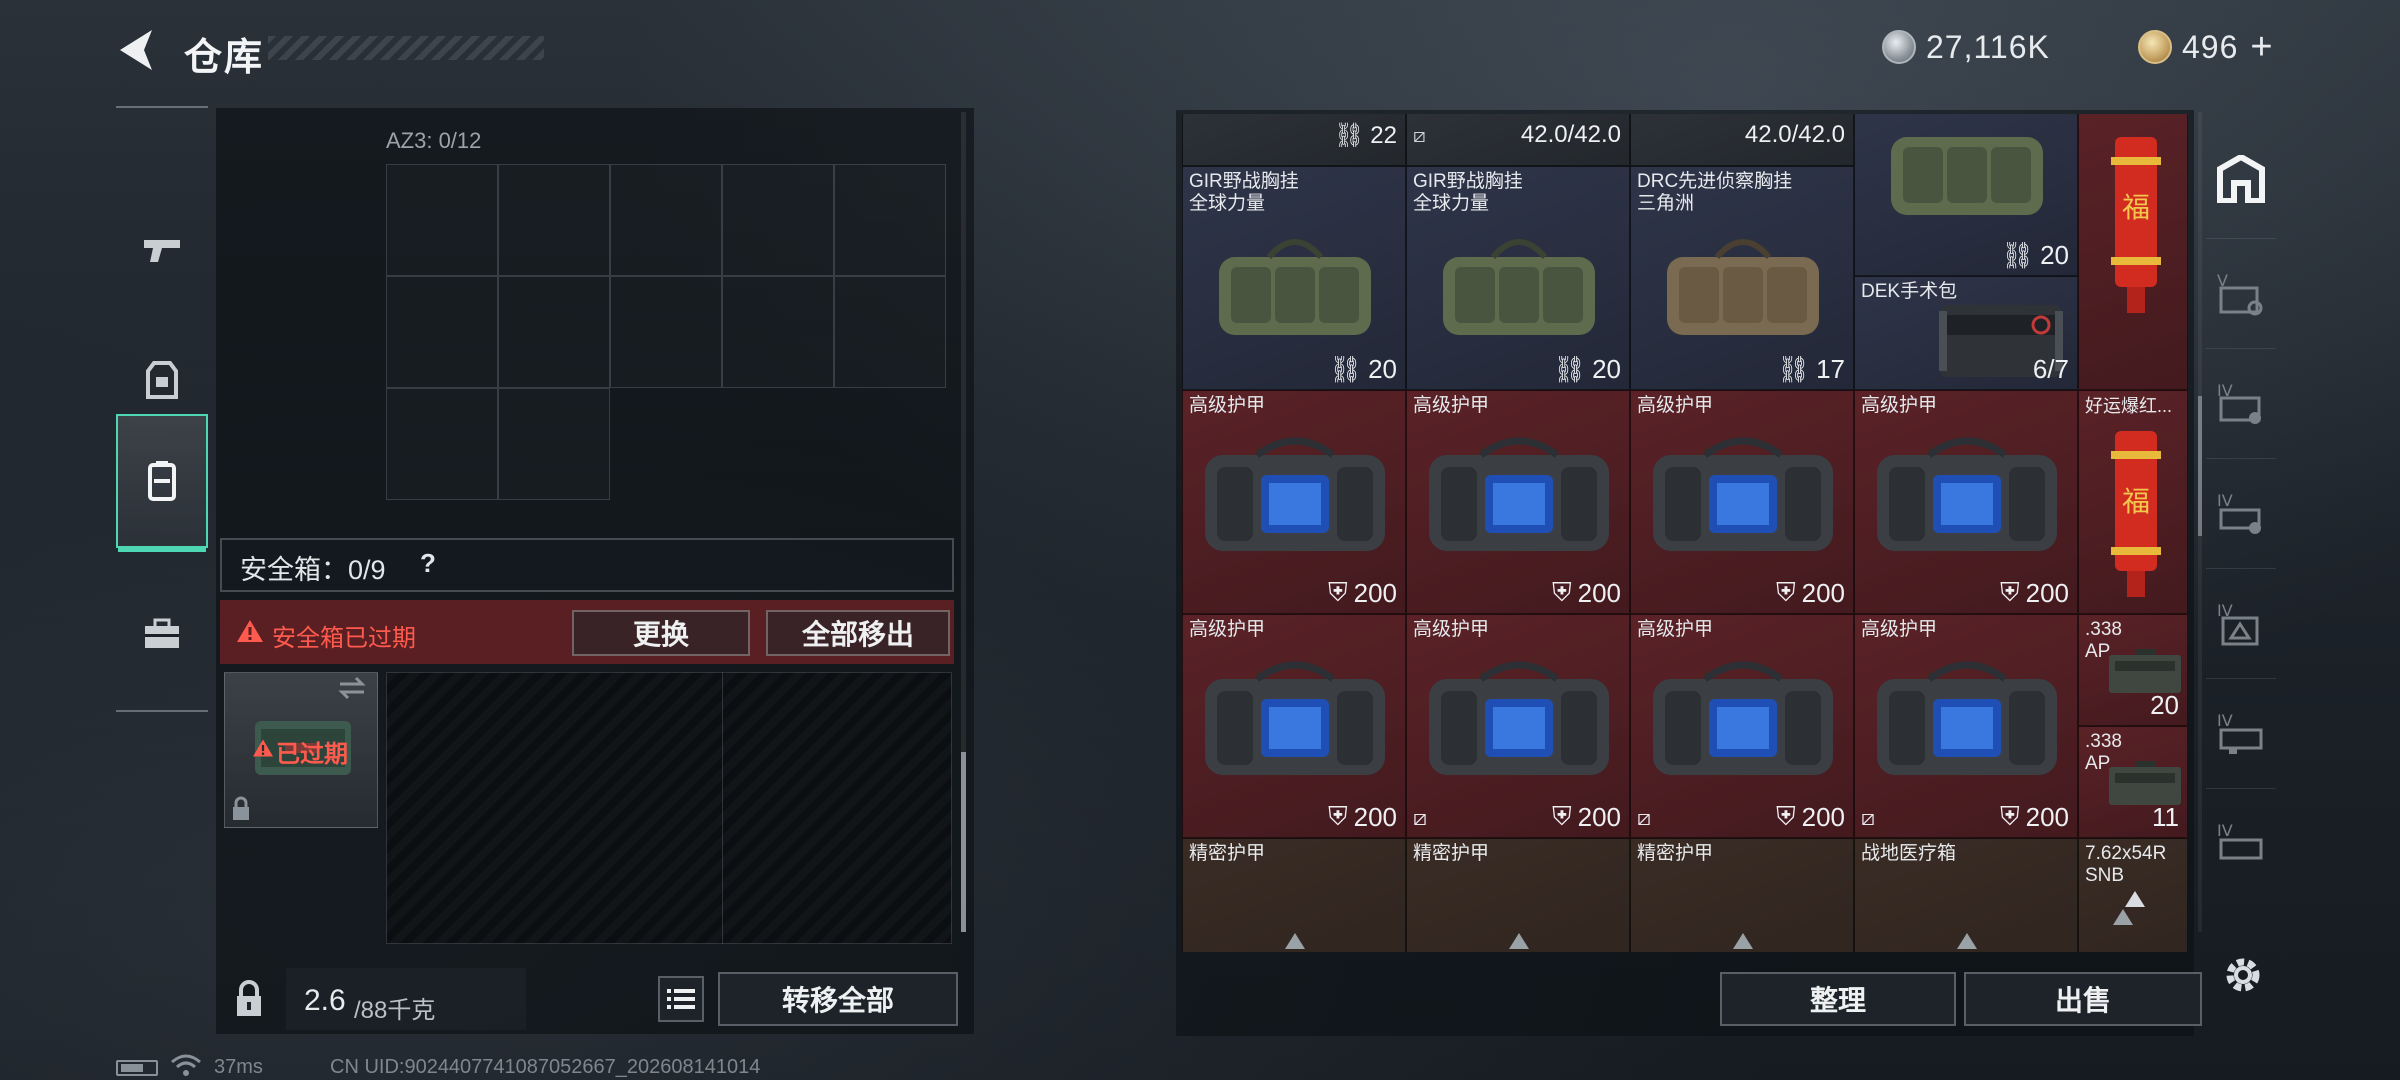 This screenshot has height=1080, width=2400. Describe the element at coordinates (661, 633) in the screenshot. I see `replace-button: 更换` at that location.